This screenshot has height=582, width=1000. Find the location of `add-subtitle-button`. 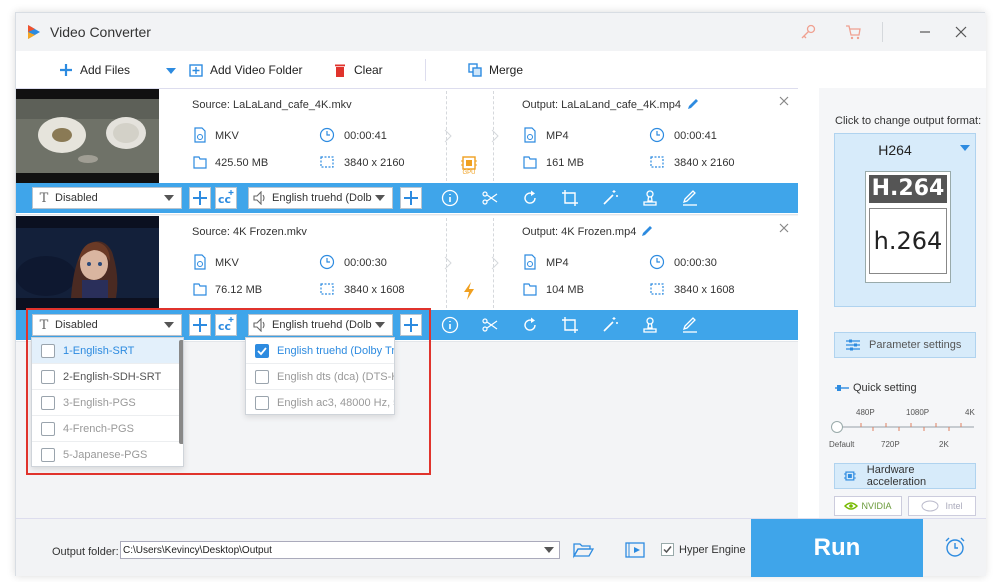

add-subtitle-button is located at coordinates (200, 198).